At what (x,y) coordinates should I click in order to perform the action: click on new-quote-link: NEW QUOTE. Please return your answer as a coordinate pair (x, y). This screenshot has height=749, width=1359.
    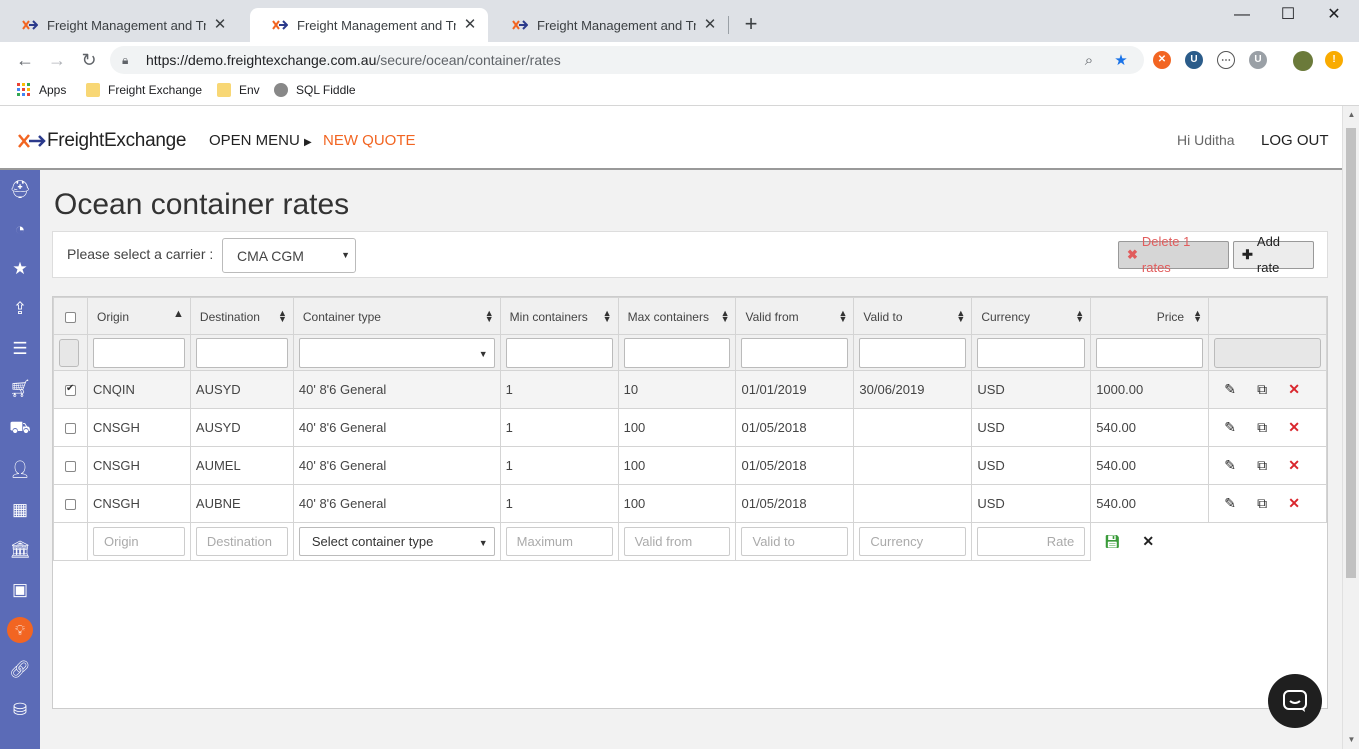
    Looking at the image, I should click on (369, 140).